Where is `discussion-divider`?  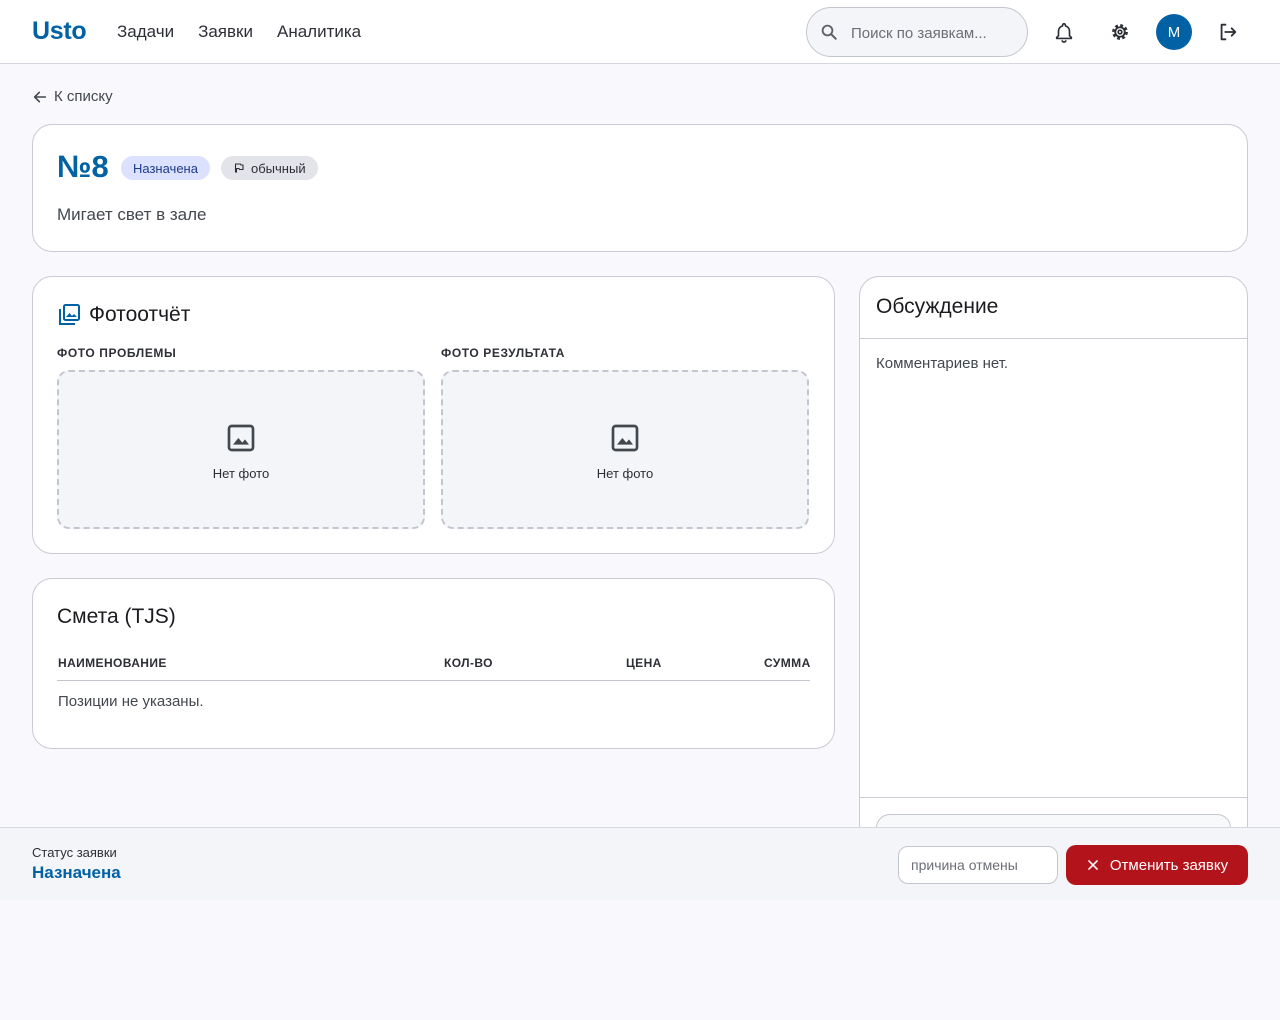 discussion-divider is located at coordinates (1053, 338).